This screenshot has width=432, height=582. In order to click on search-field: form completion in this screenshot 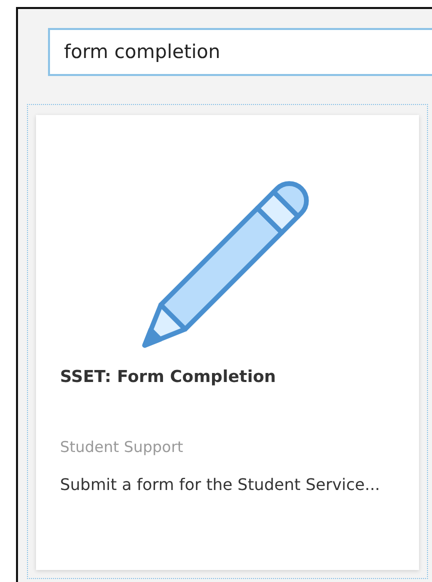, I will do `click(240, 52)`.